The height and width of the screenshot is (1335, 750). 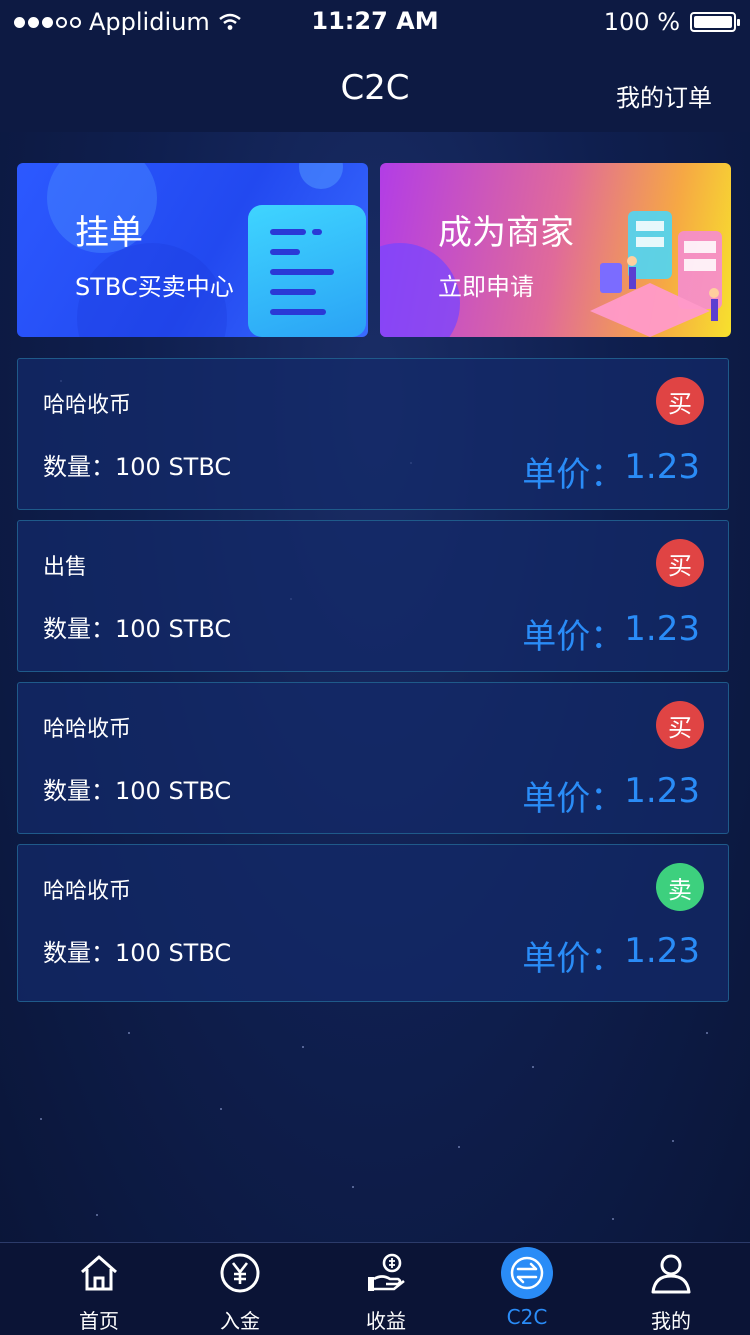 I want to click on banner-title: 挂单, so click(x=109, y=233).